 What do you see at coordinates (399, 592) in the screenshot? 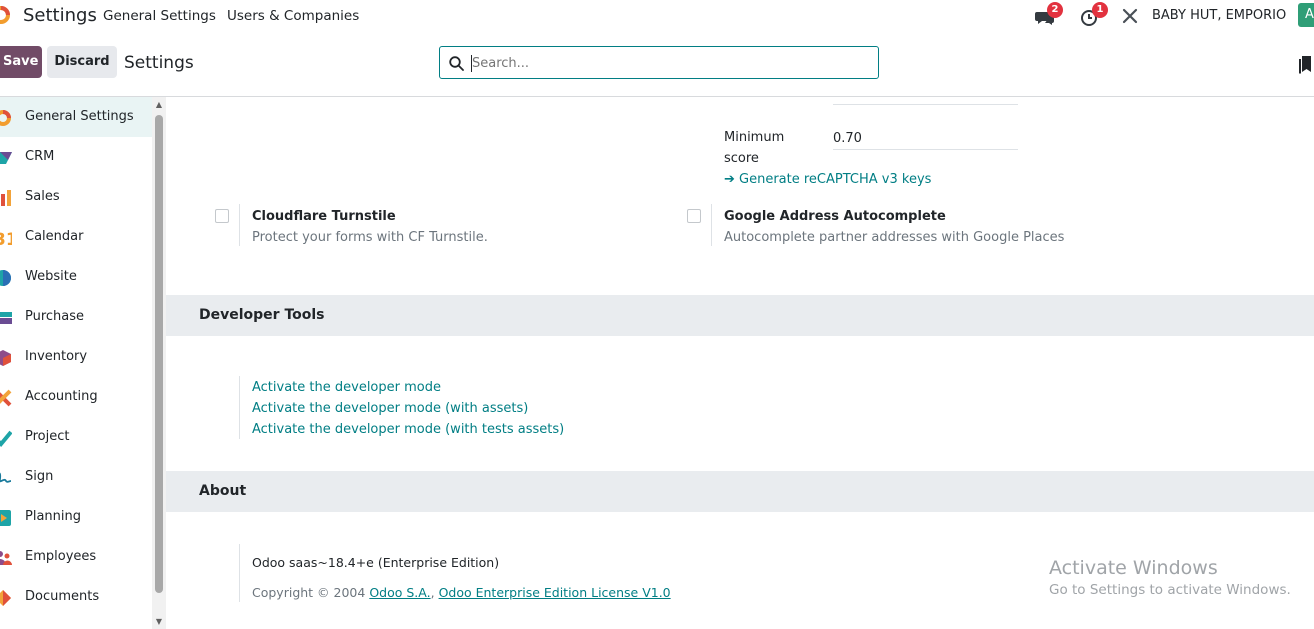
I see `odoo-sa-link: Odoo S.A.` at bounding box center [399, 592].